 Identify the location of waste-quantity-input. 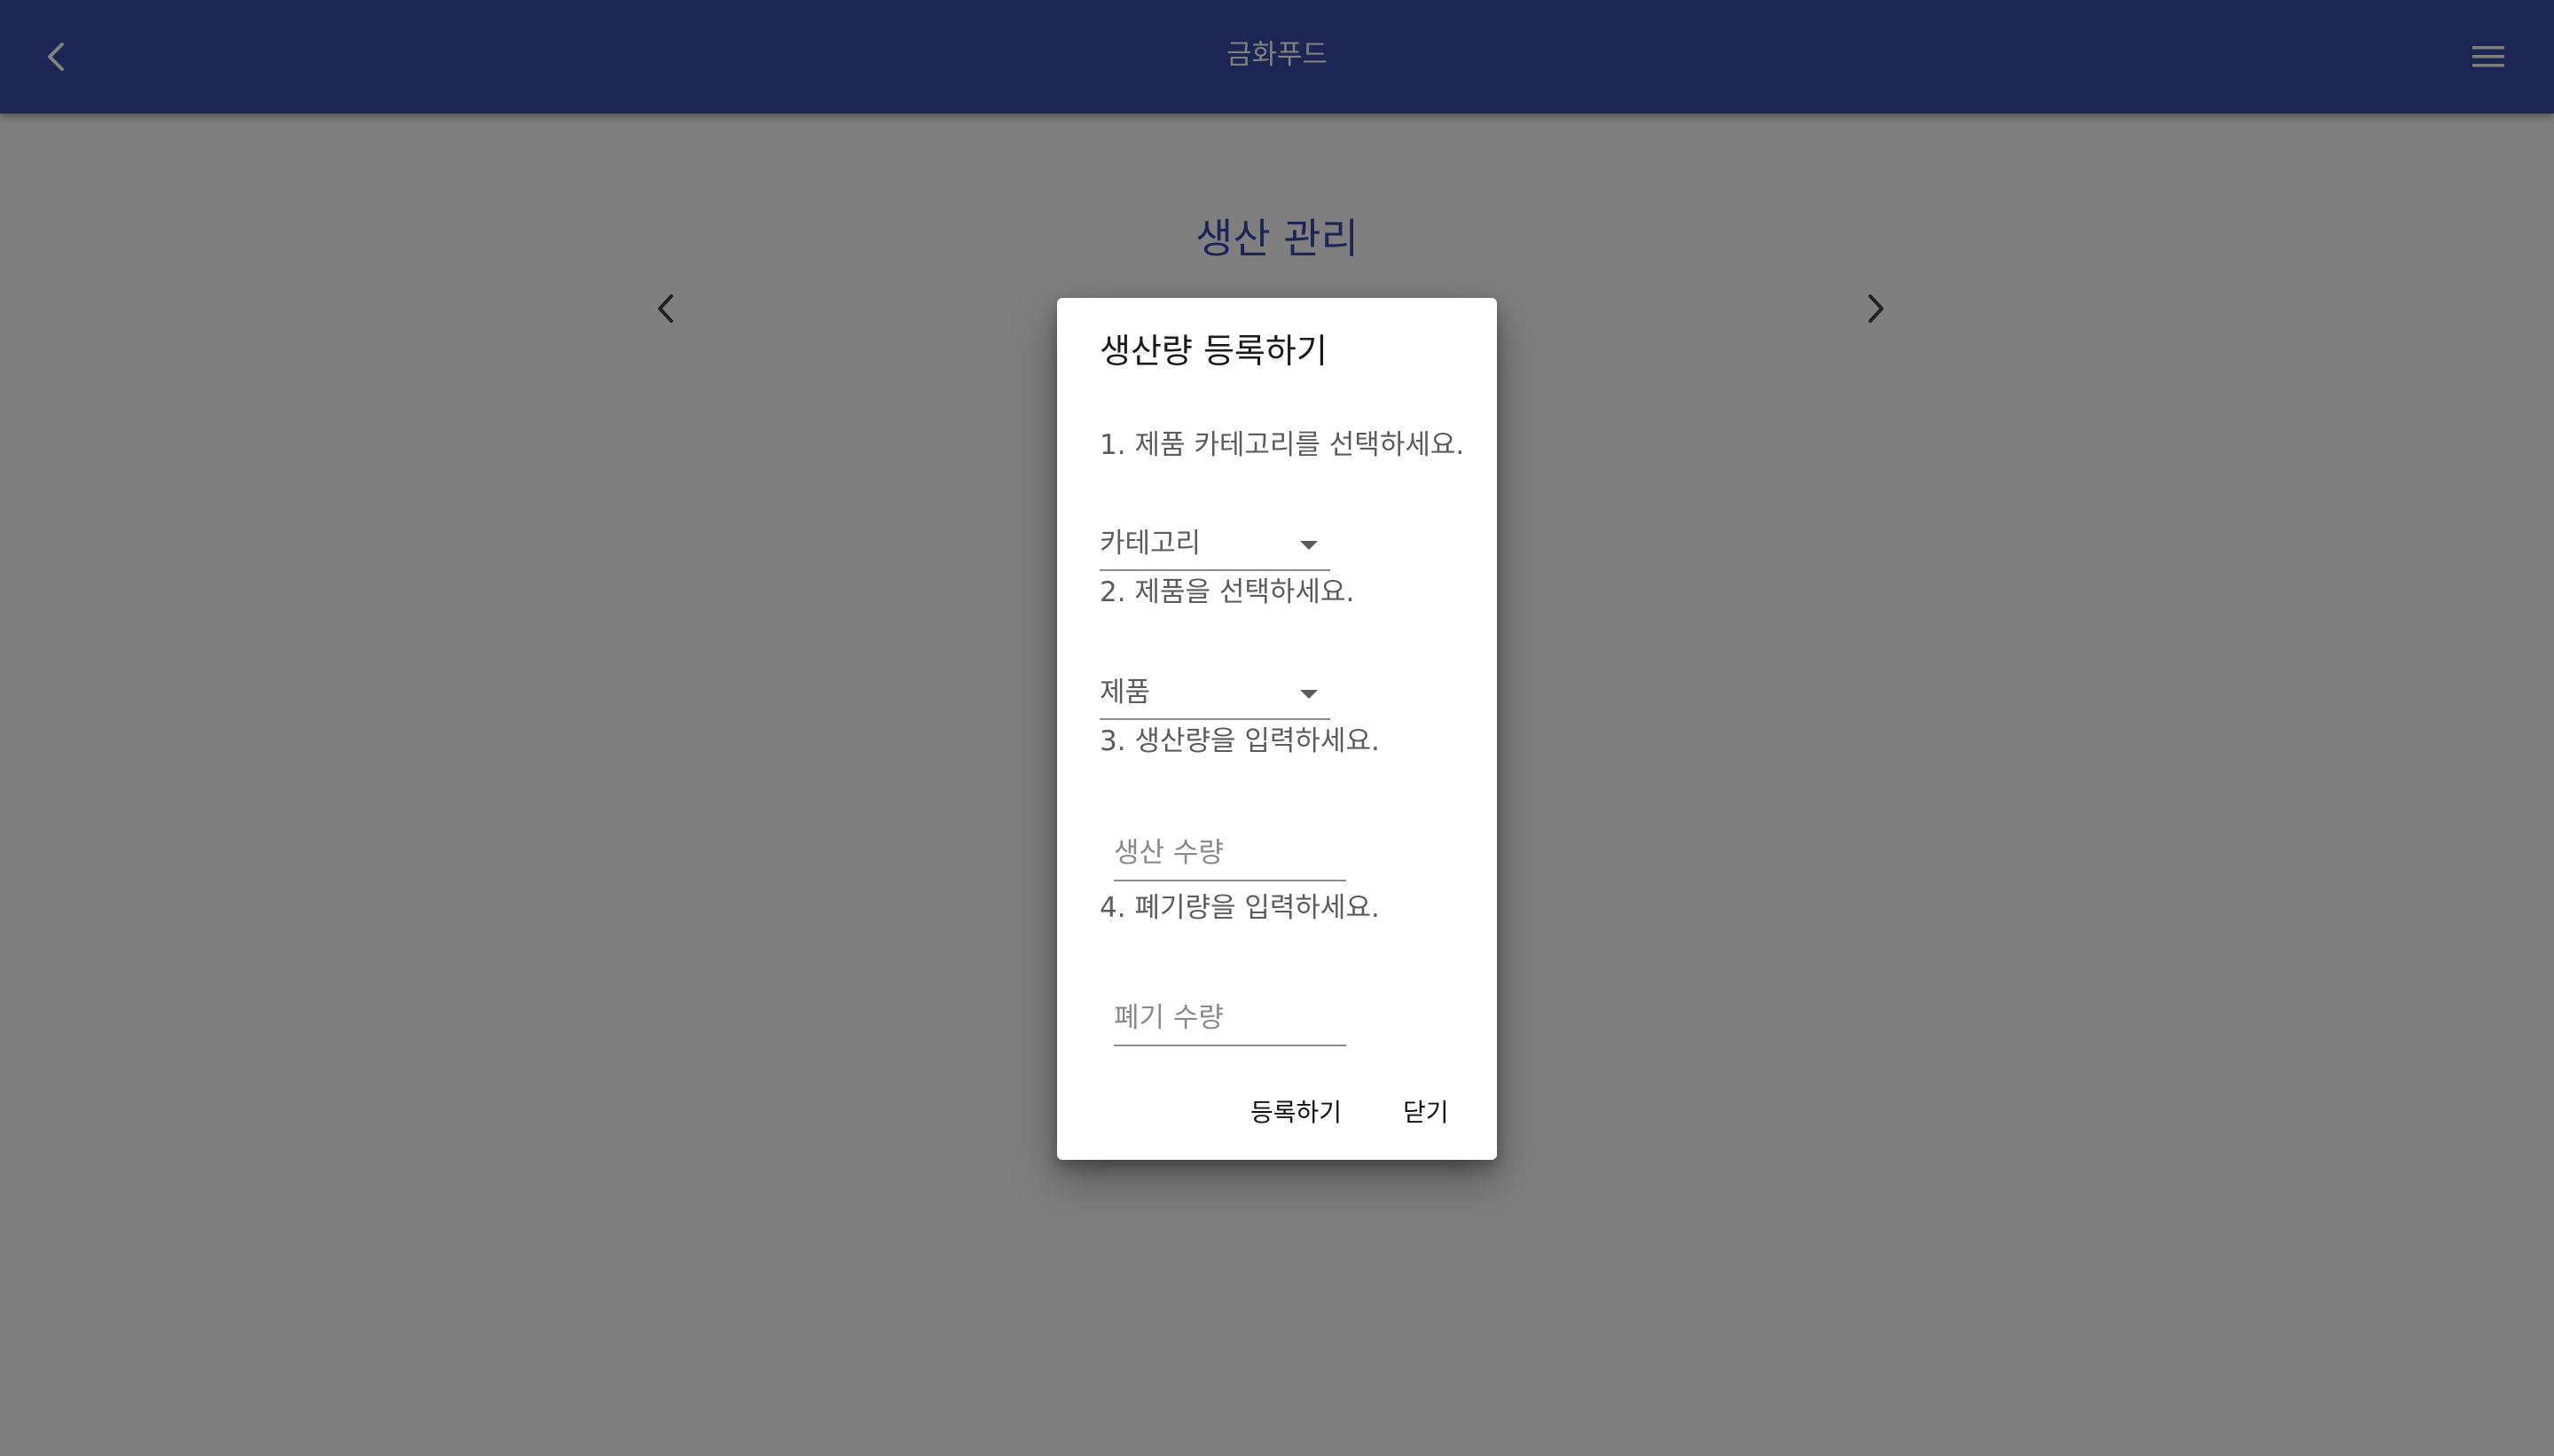
(1230, 1018).